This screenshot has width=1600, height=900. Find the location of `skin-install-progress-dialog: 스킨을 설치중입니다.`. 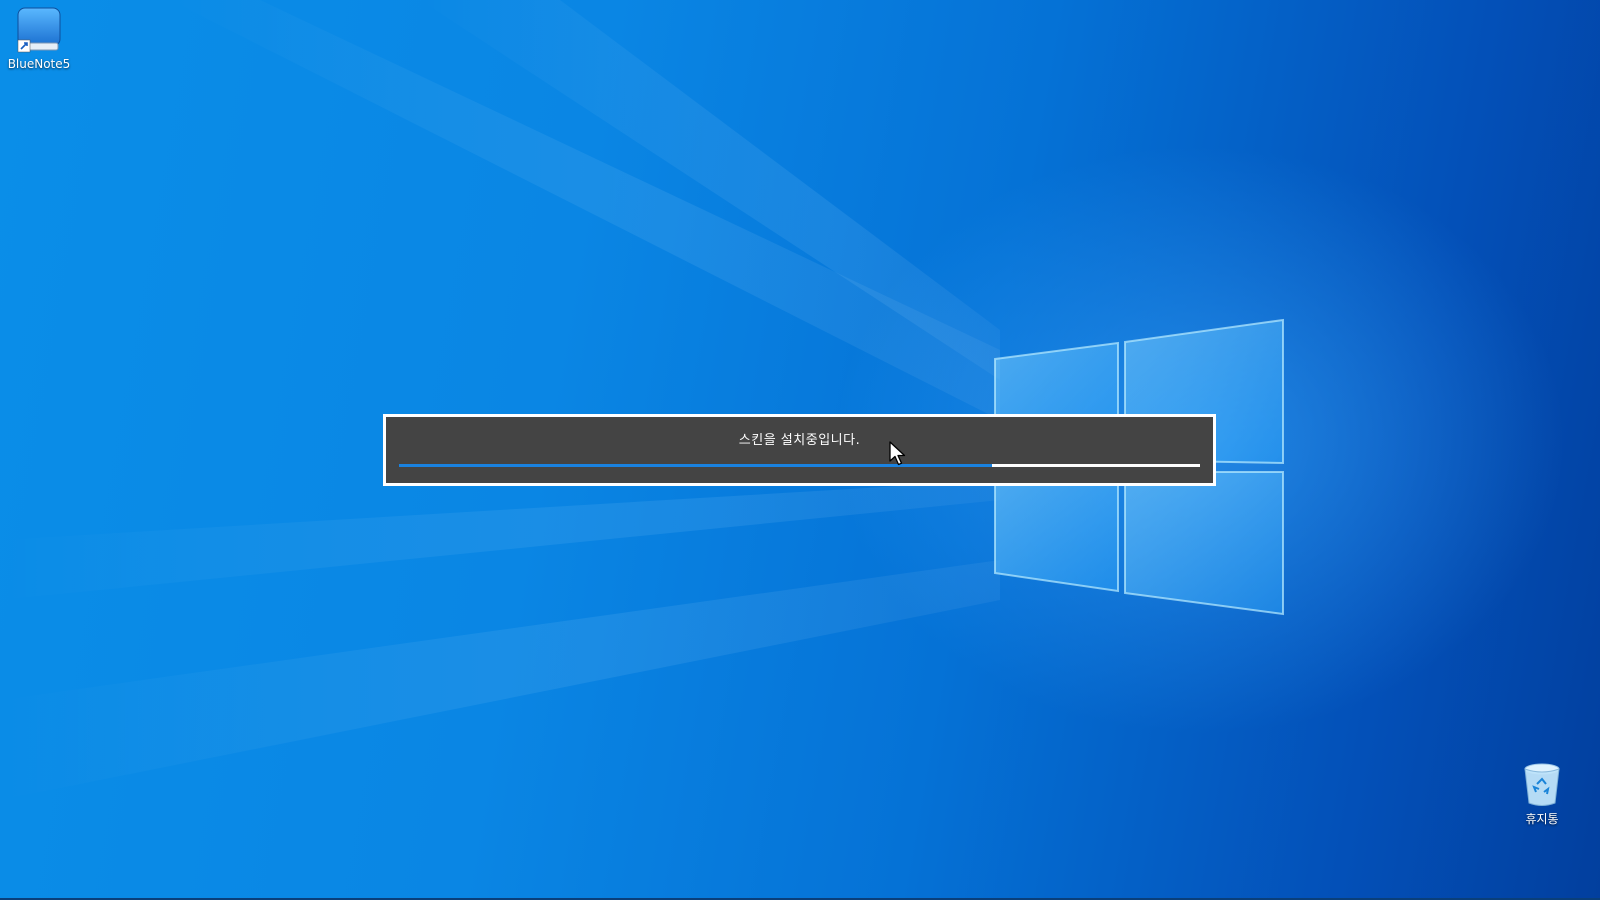

skin-install-progress-dialog: 스킨을 설치중입니다. is located at coordinates (799, 450).